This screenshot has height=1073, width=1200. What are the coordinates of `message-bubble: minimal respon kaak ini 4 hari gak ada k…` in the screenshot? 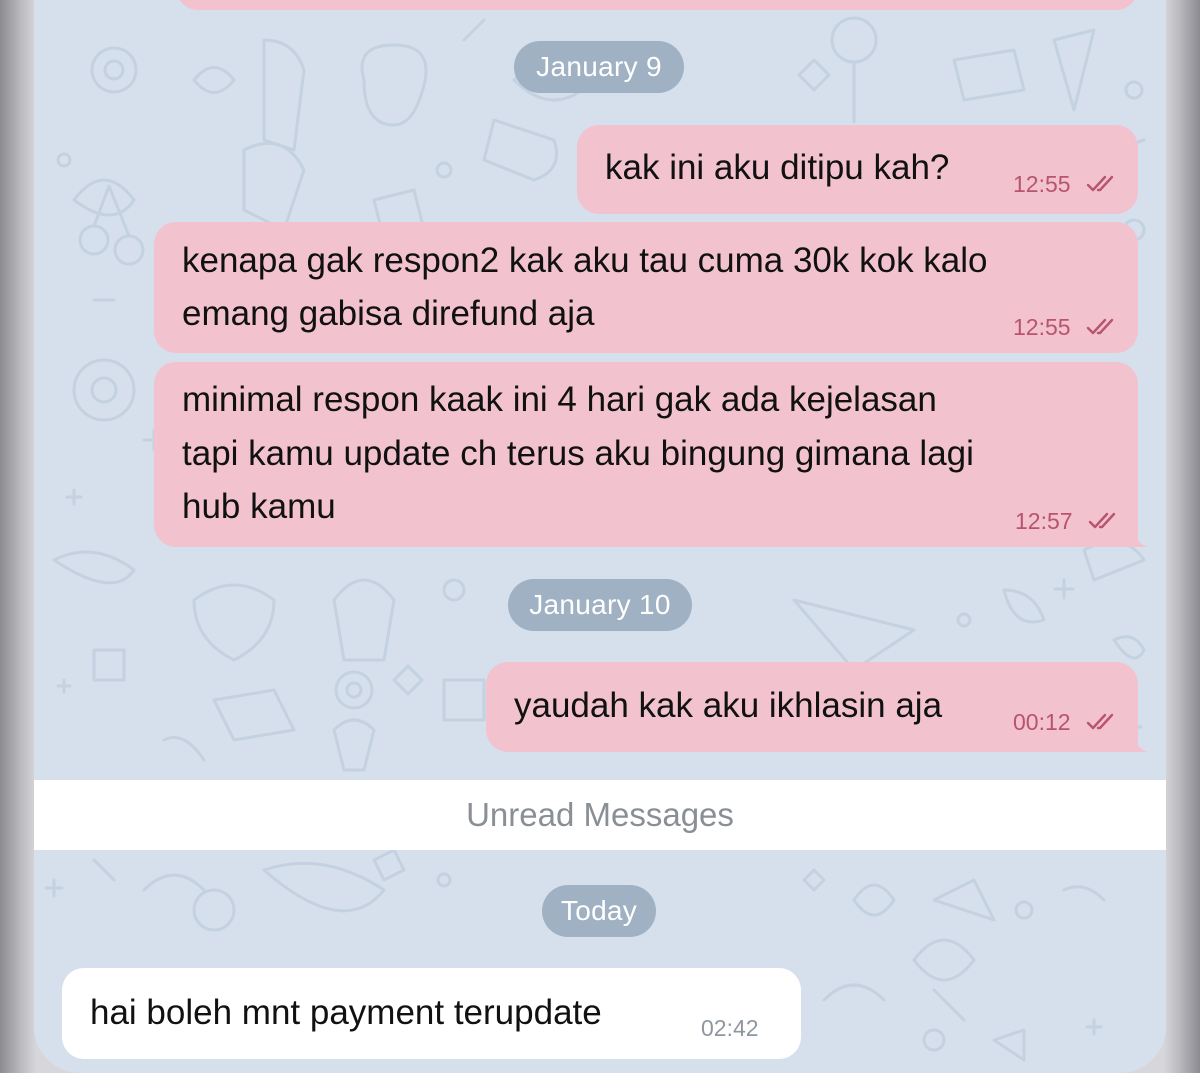 It's located at (646, 454).